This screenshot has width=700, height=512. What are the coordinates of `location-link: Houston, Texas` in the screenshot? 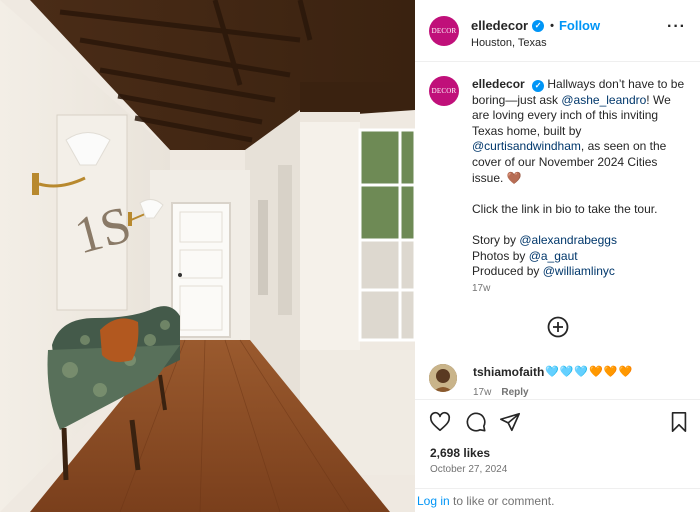 It's located at (509, 43).